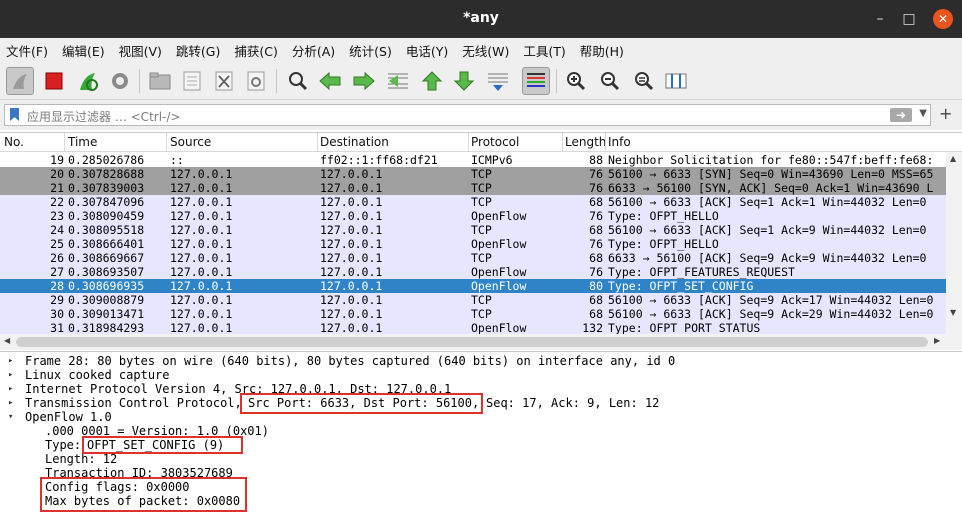 The height and width of the screenshot is (518, 962). I want to click on packet-cell-time: 0.309008879, so click(106, 300).